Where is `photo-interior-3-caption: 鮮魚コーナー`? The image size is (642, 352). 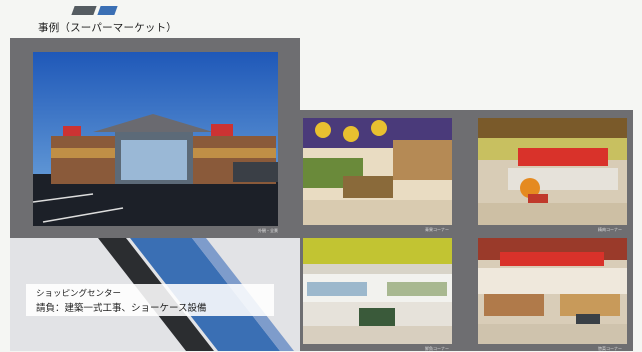
photo-interior-3-caption: 鮮魚コーナー is located at coordinates (437, 348).